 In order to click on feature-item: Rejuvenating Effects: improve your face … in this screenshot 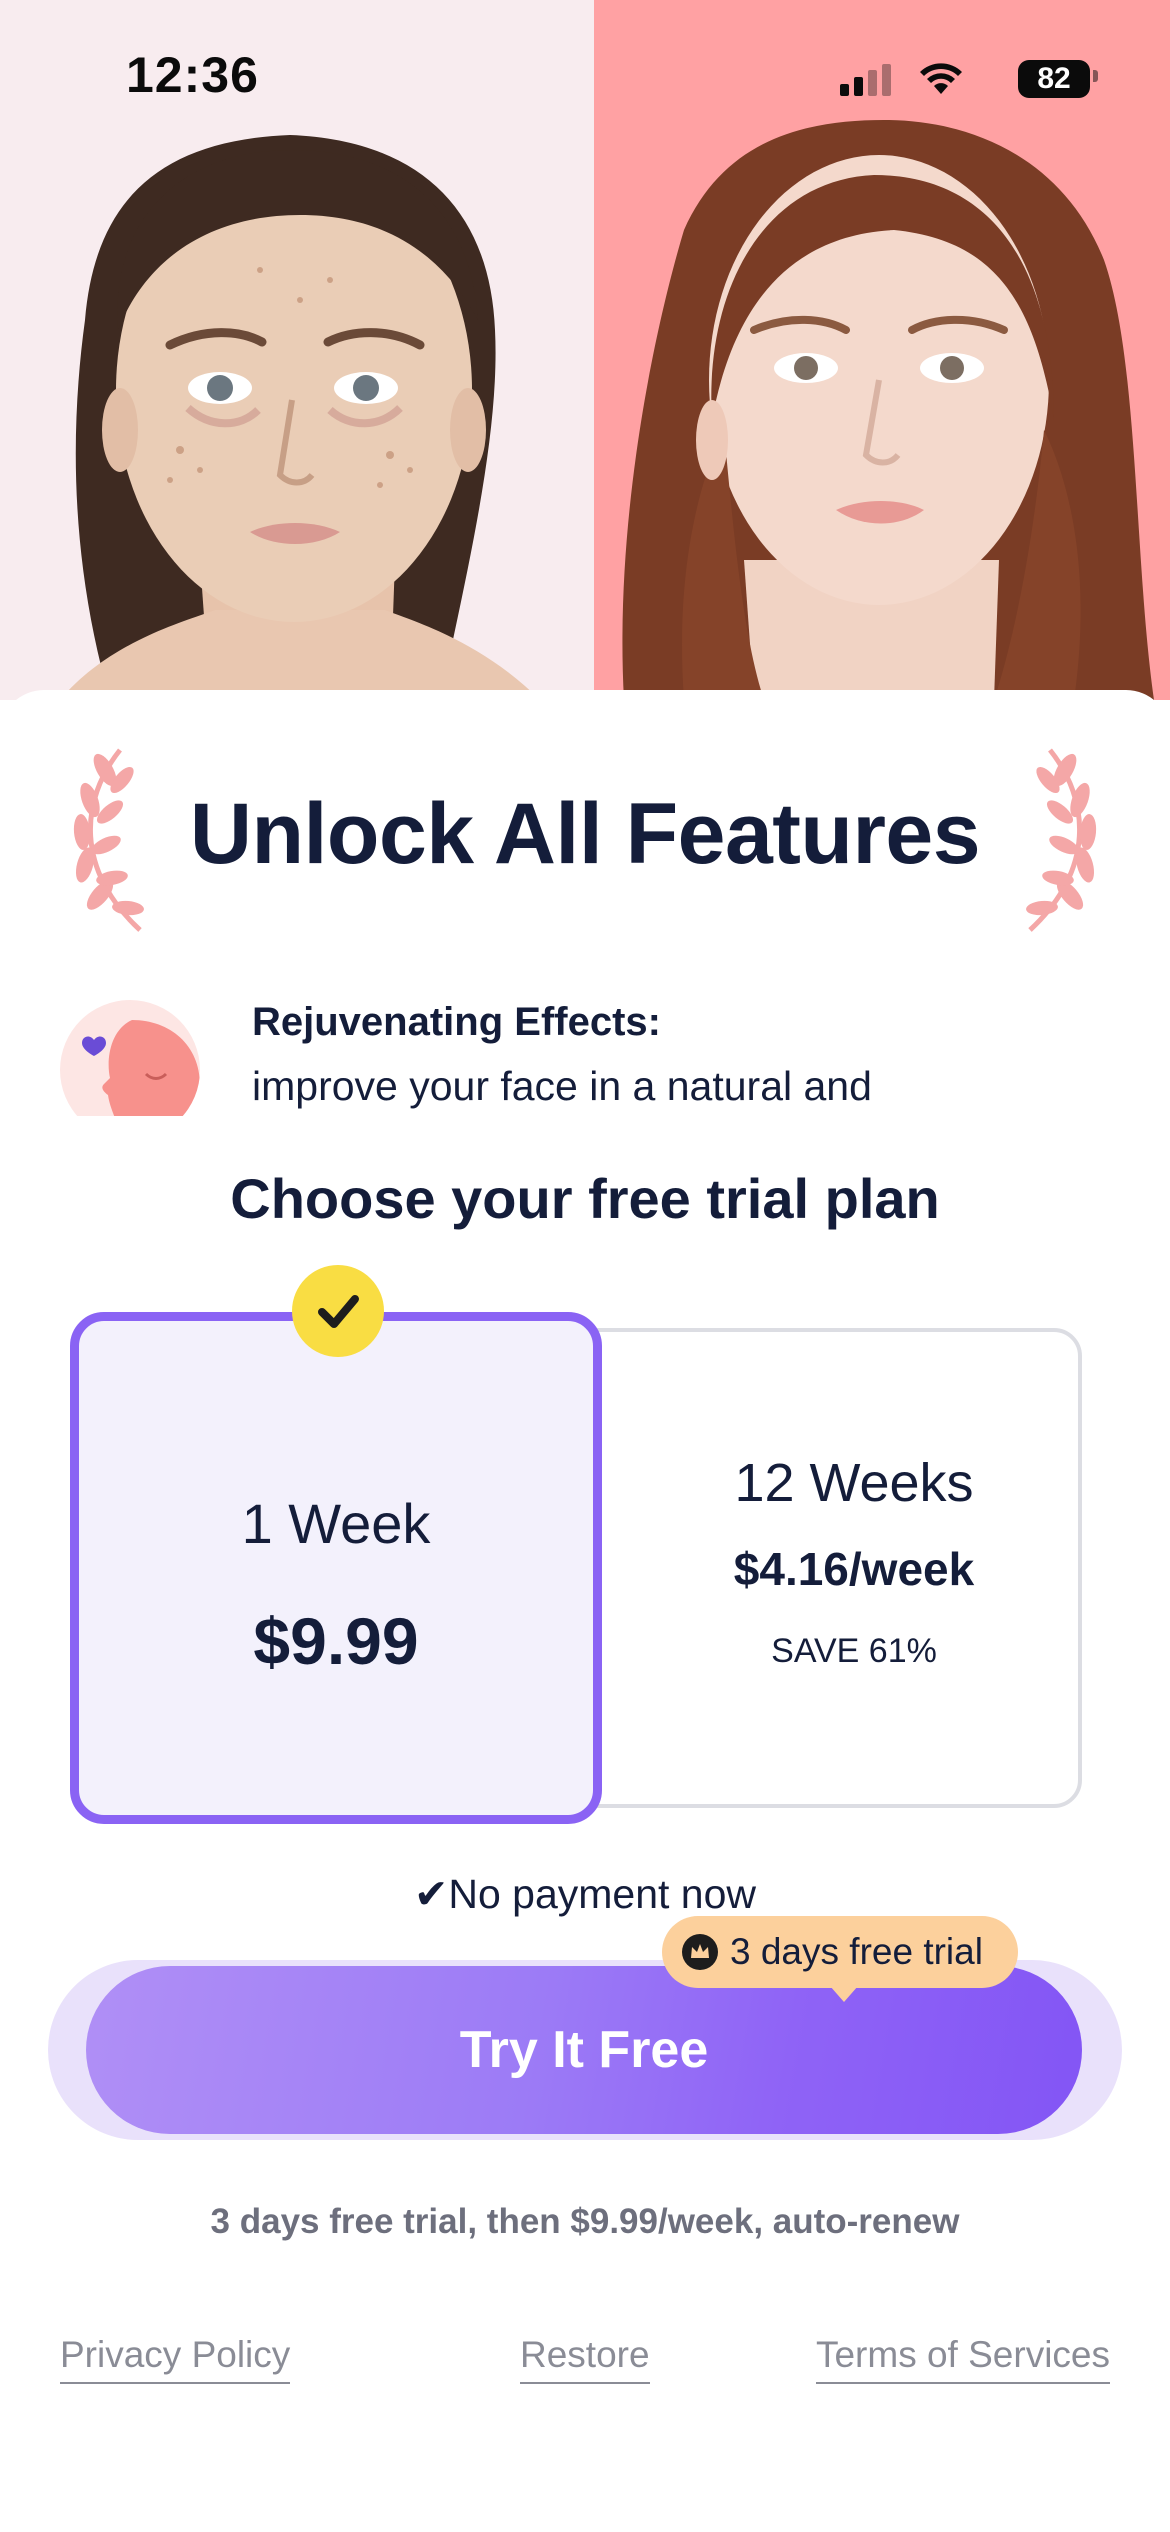, I will do `click(590, 1053)`.